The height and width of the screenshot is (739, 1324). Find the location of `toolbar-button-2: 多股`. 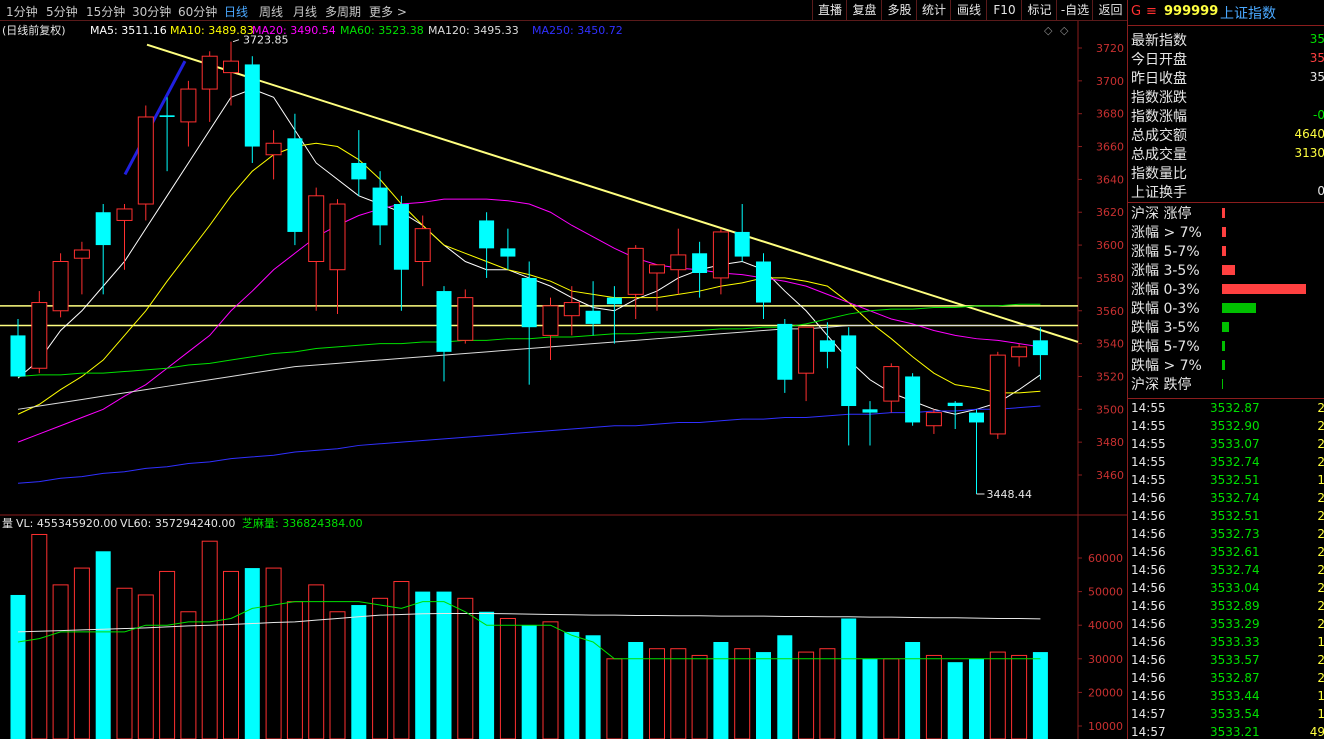

toolbar-button-2: 多股 is located at coordinates (899, 10).